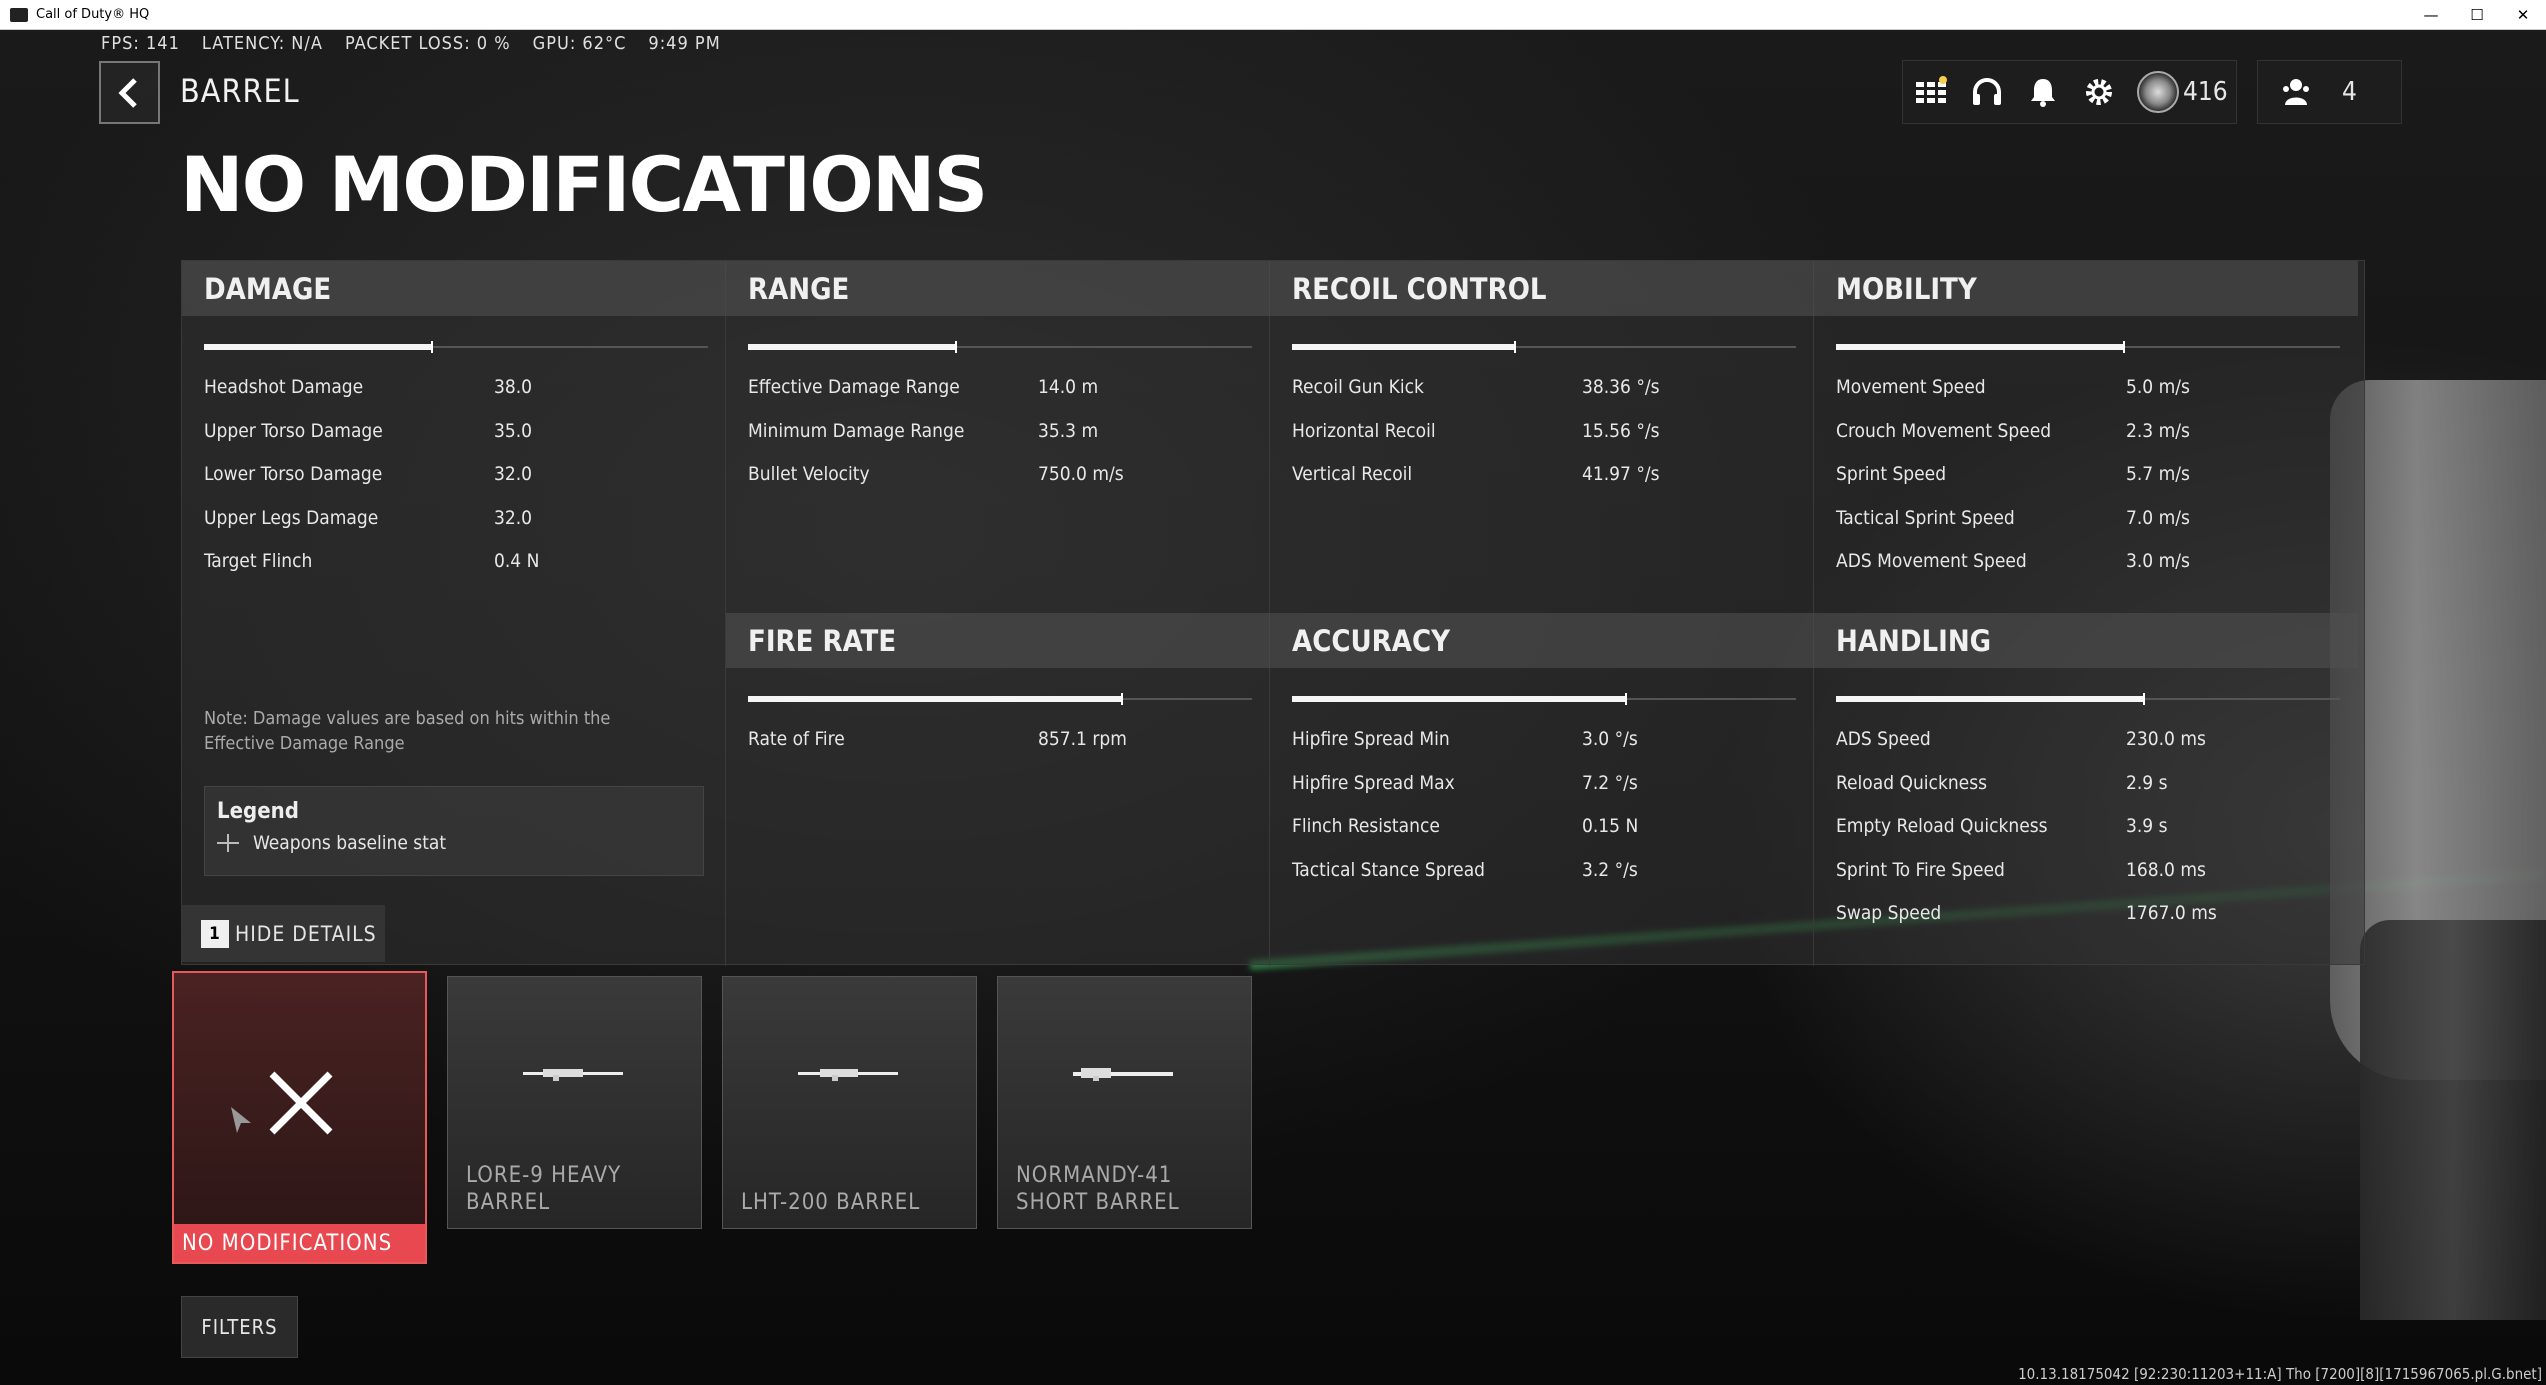 The image size is (2546, 1385). I want to click on attachment-card-no-modifications: NO MODIFICATIONS, so click(299, 1117).